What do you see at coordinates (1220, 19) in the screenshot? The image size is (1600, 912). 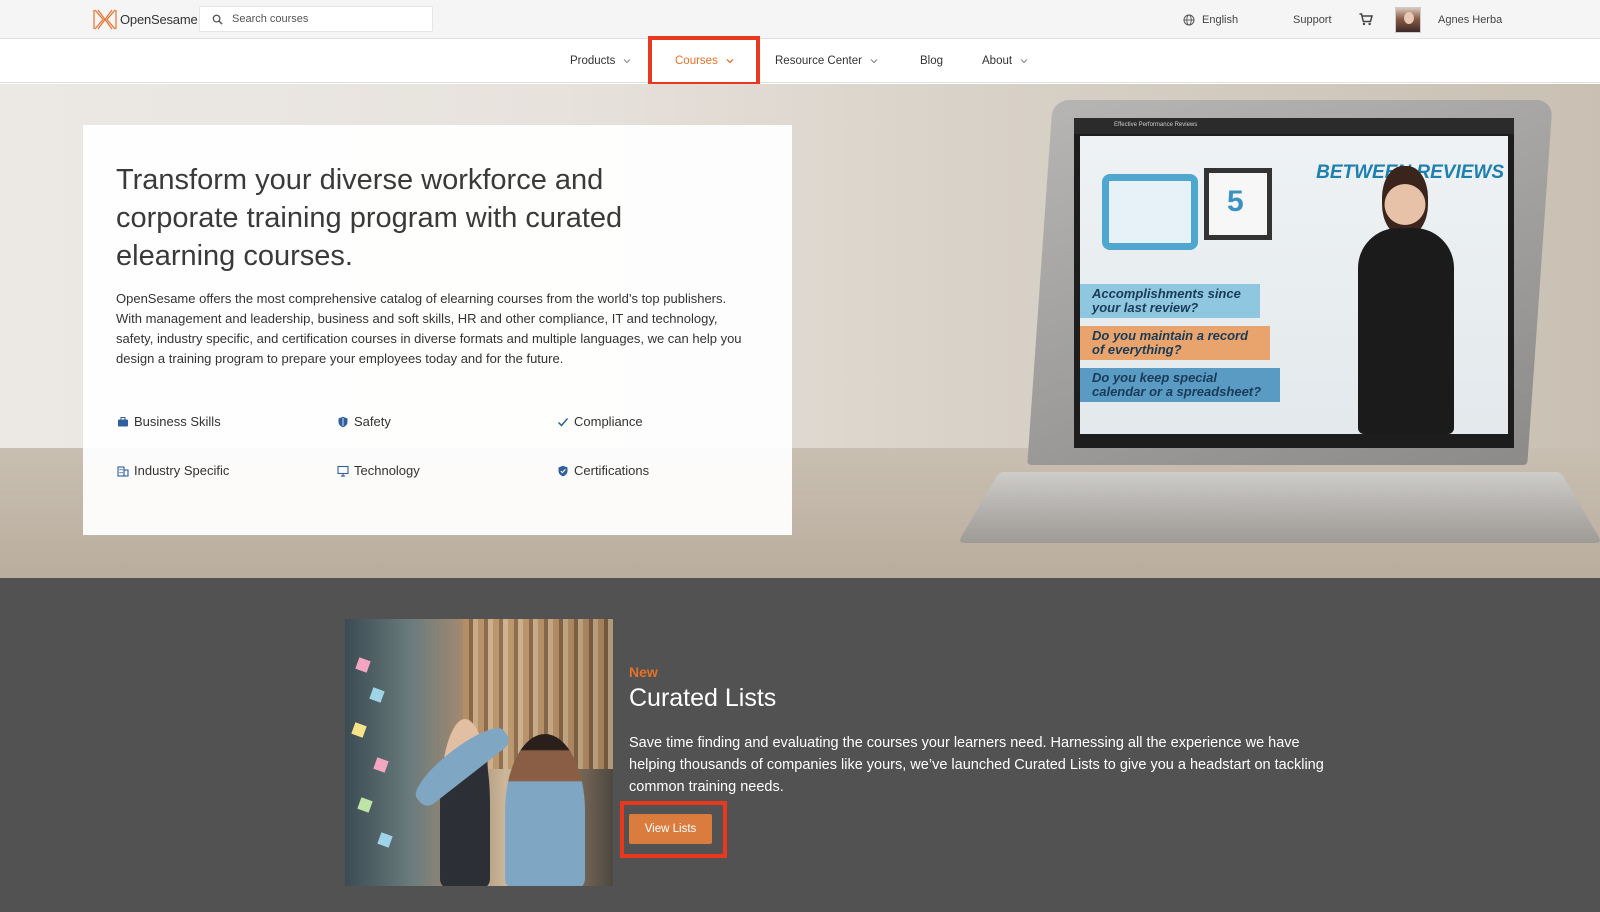 I see `language-label: English` at bounding box center [1220, 19].